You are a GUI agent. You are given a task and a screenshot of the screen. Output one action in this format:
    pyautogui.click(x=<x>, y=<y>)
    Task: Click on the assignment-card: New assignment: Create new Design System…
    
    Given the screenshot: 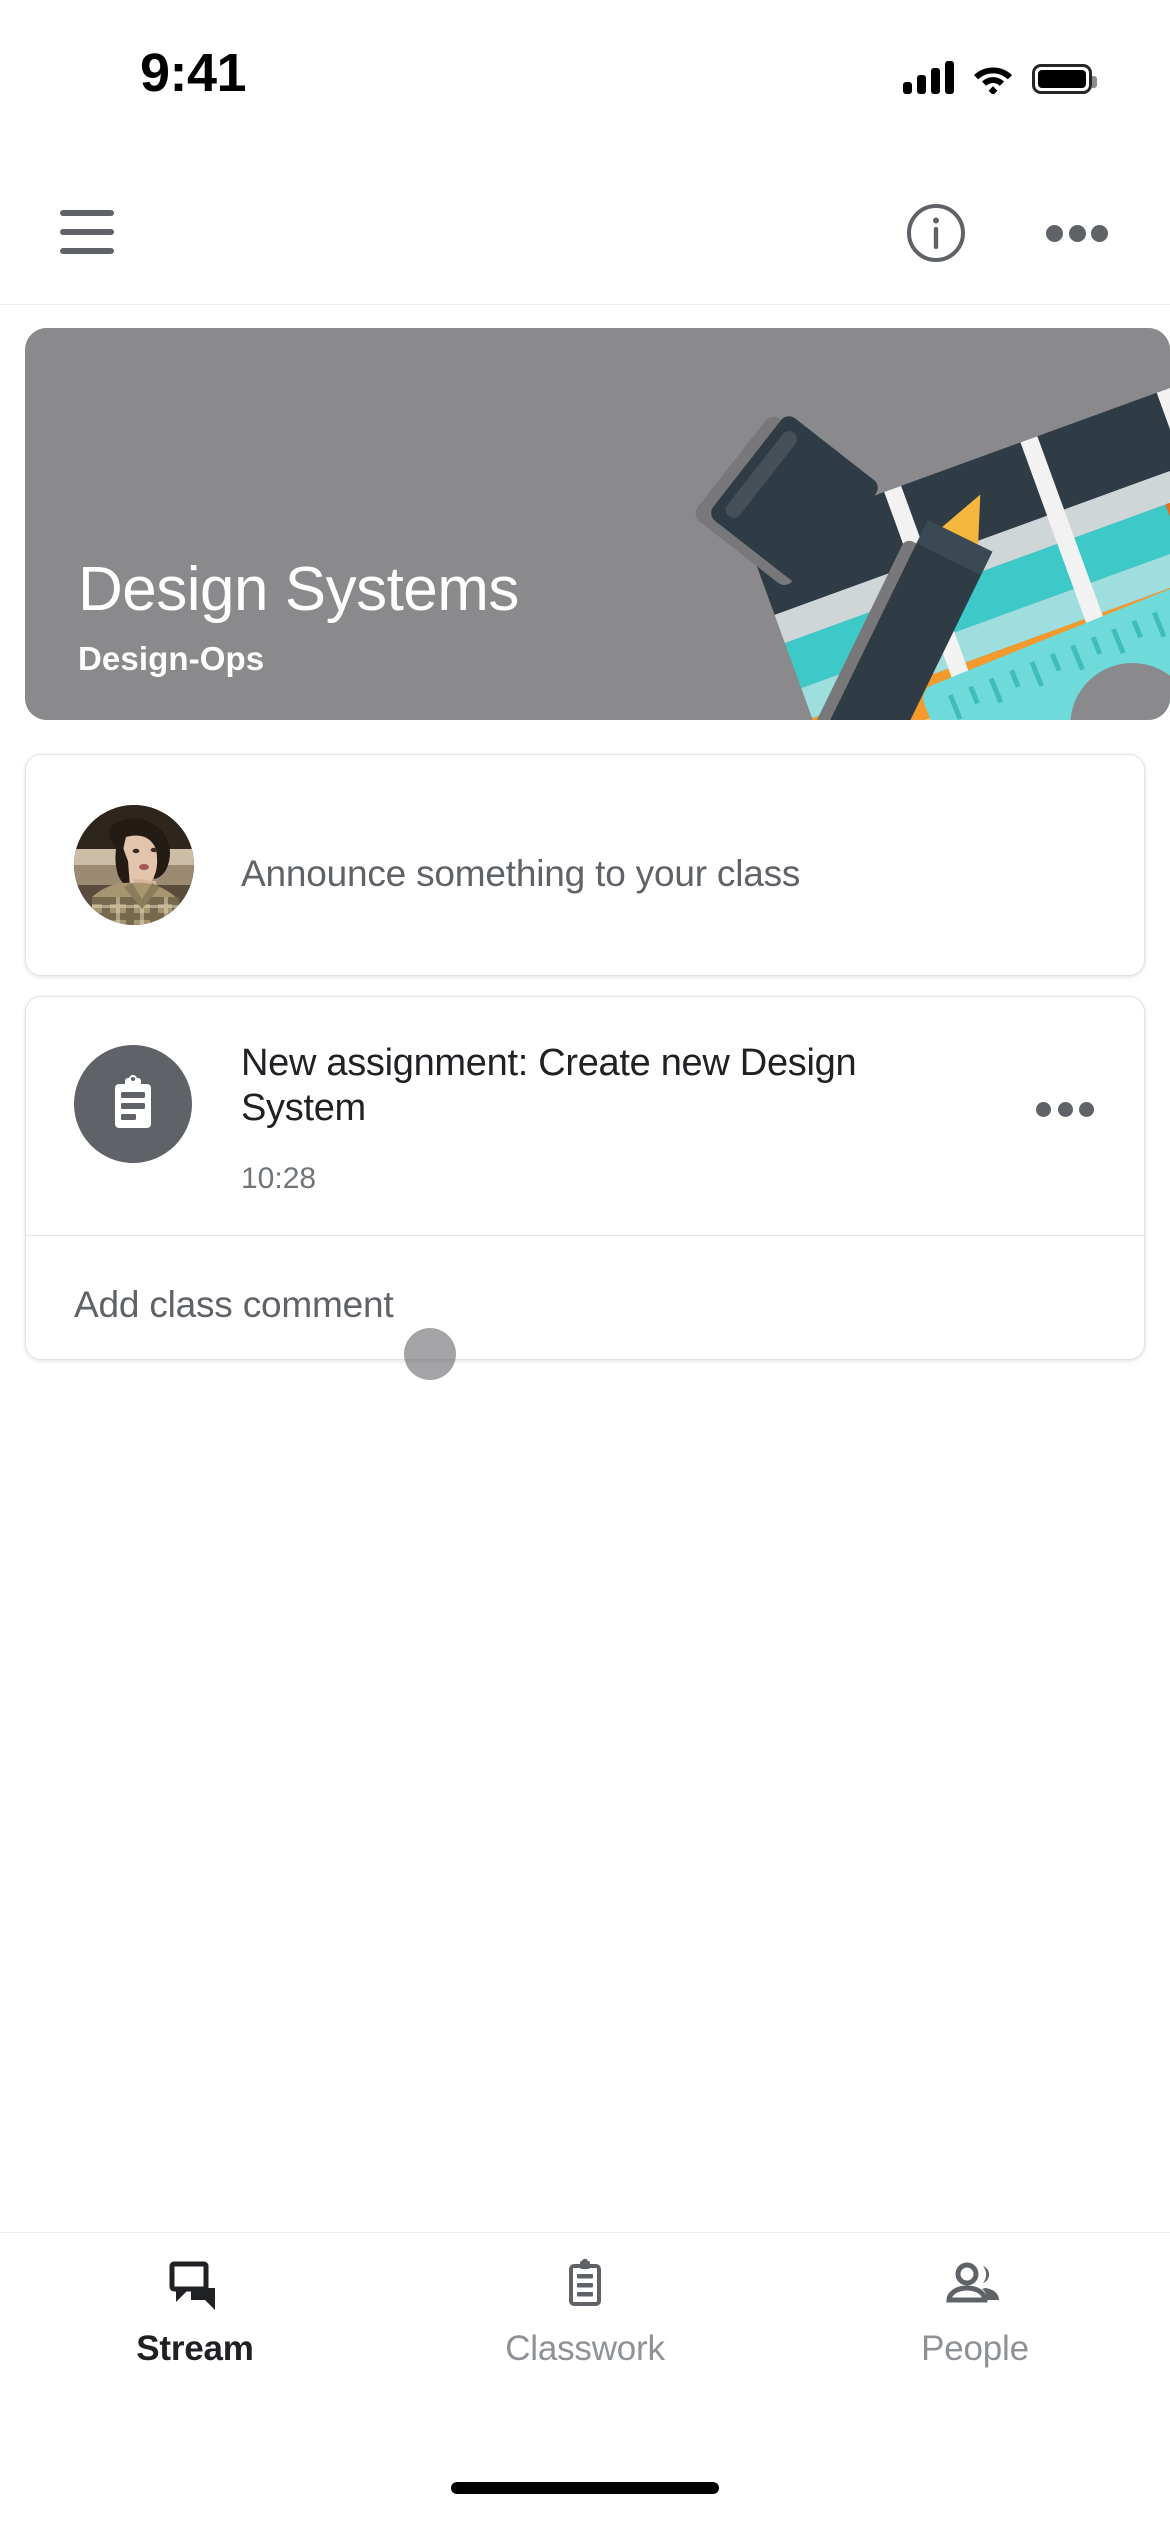 What is the action you would take?
    pyautogui.click(x=585, y=1178)
    